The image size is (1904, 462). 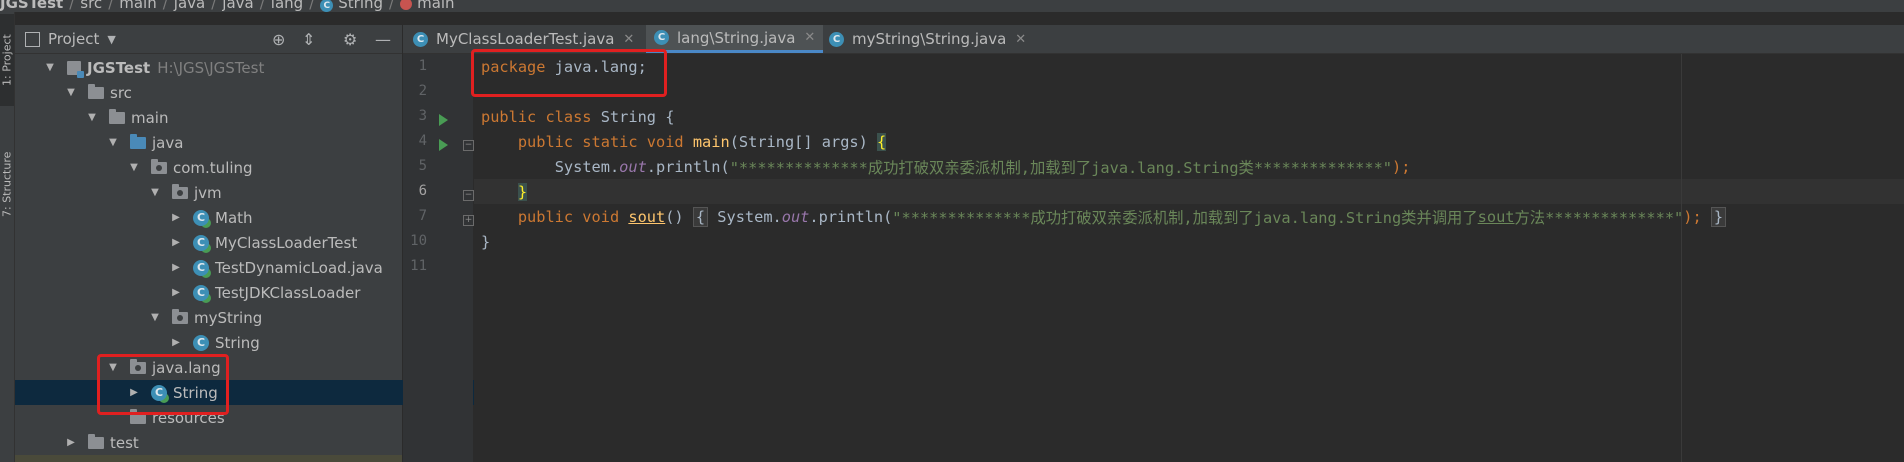 I want to click on line-number: 7, so click(x=422, y=216).